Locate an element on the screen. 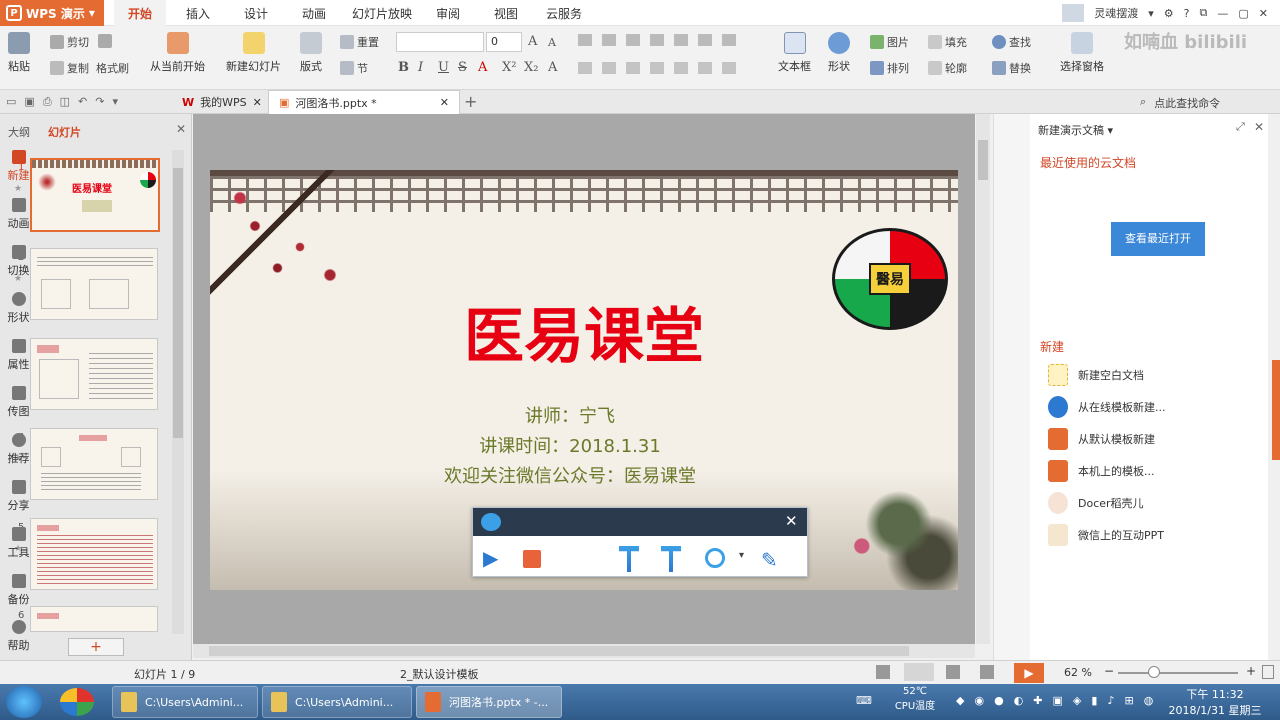 Image resolution: width=1280 pixels, height=720 pixels. chevron-down-icon: ▾ is located at coordinates (741, 555).